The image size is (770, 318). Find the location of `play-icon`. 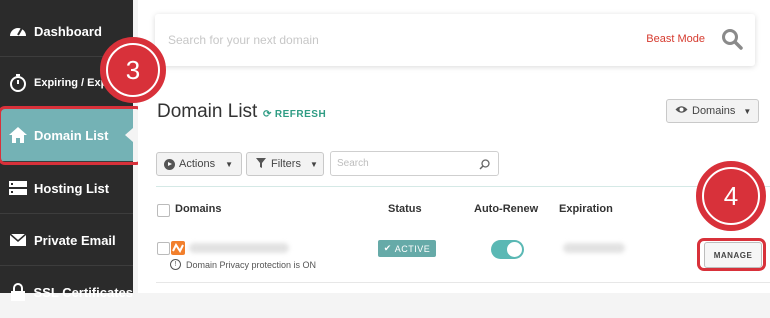

play-icon is located at coordinates (169, 164).